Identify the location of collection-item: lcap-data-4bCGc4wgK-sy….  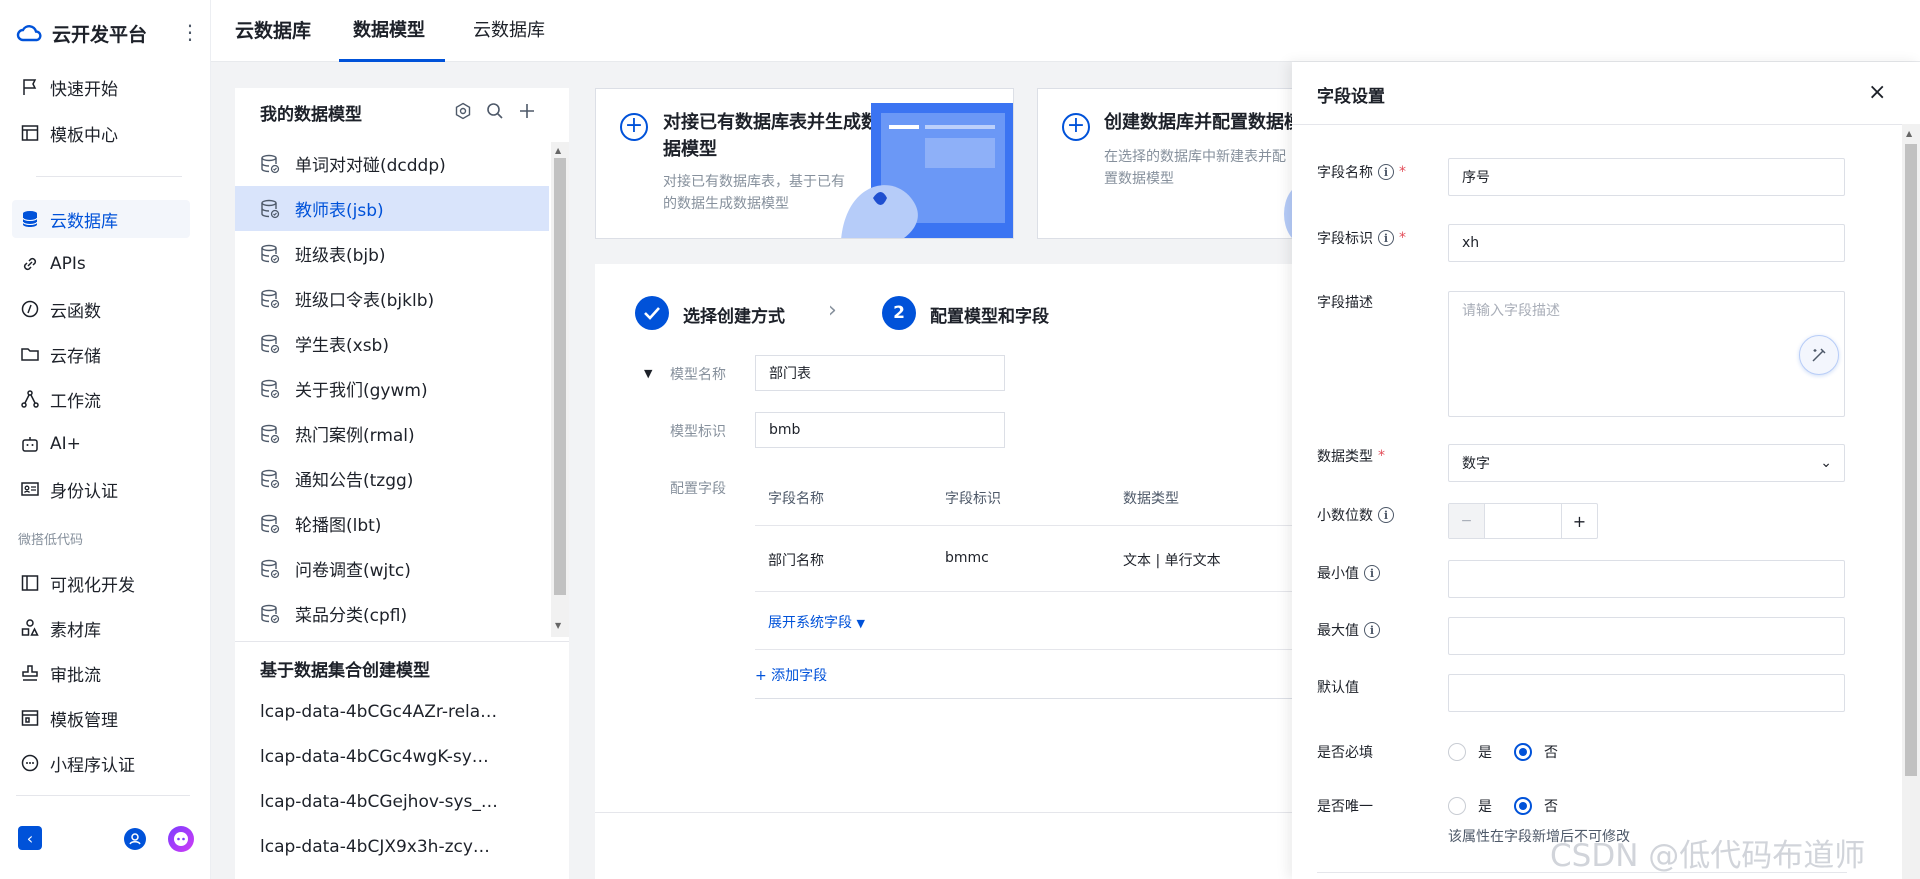
(374, 757).